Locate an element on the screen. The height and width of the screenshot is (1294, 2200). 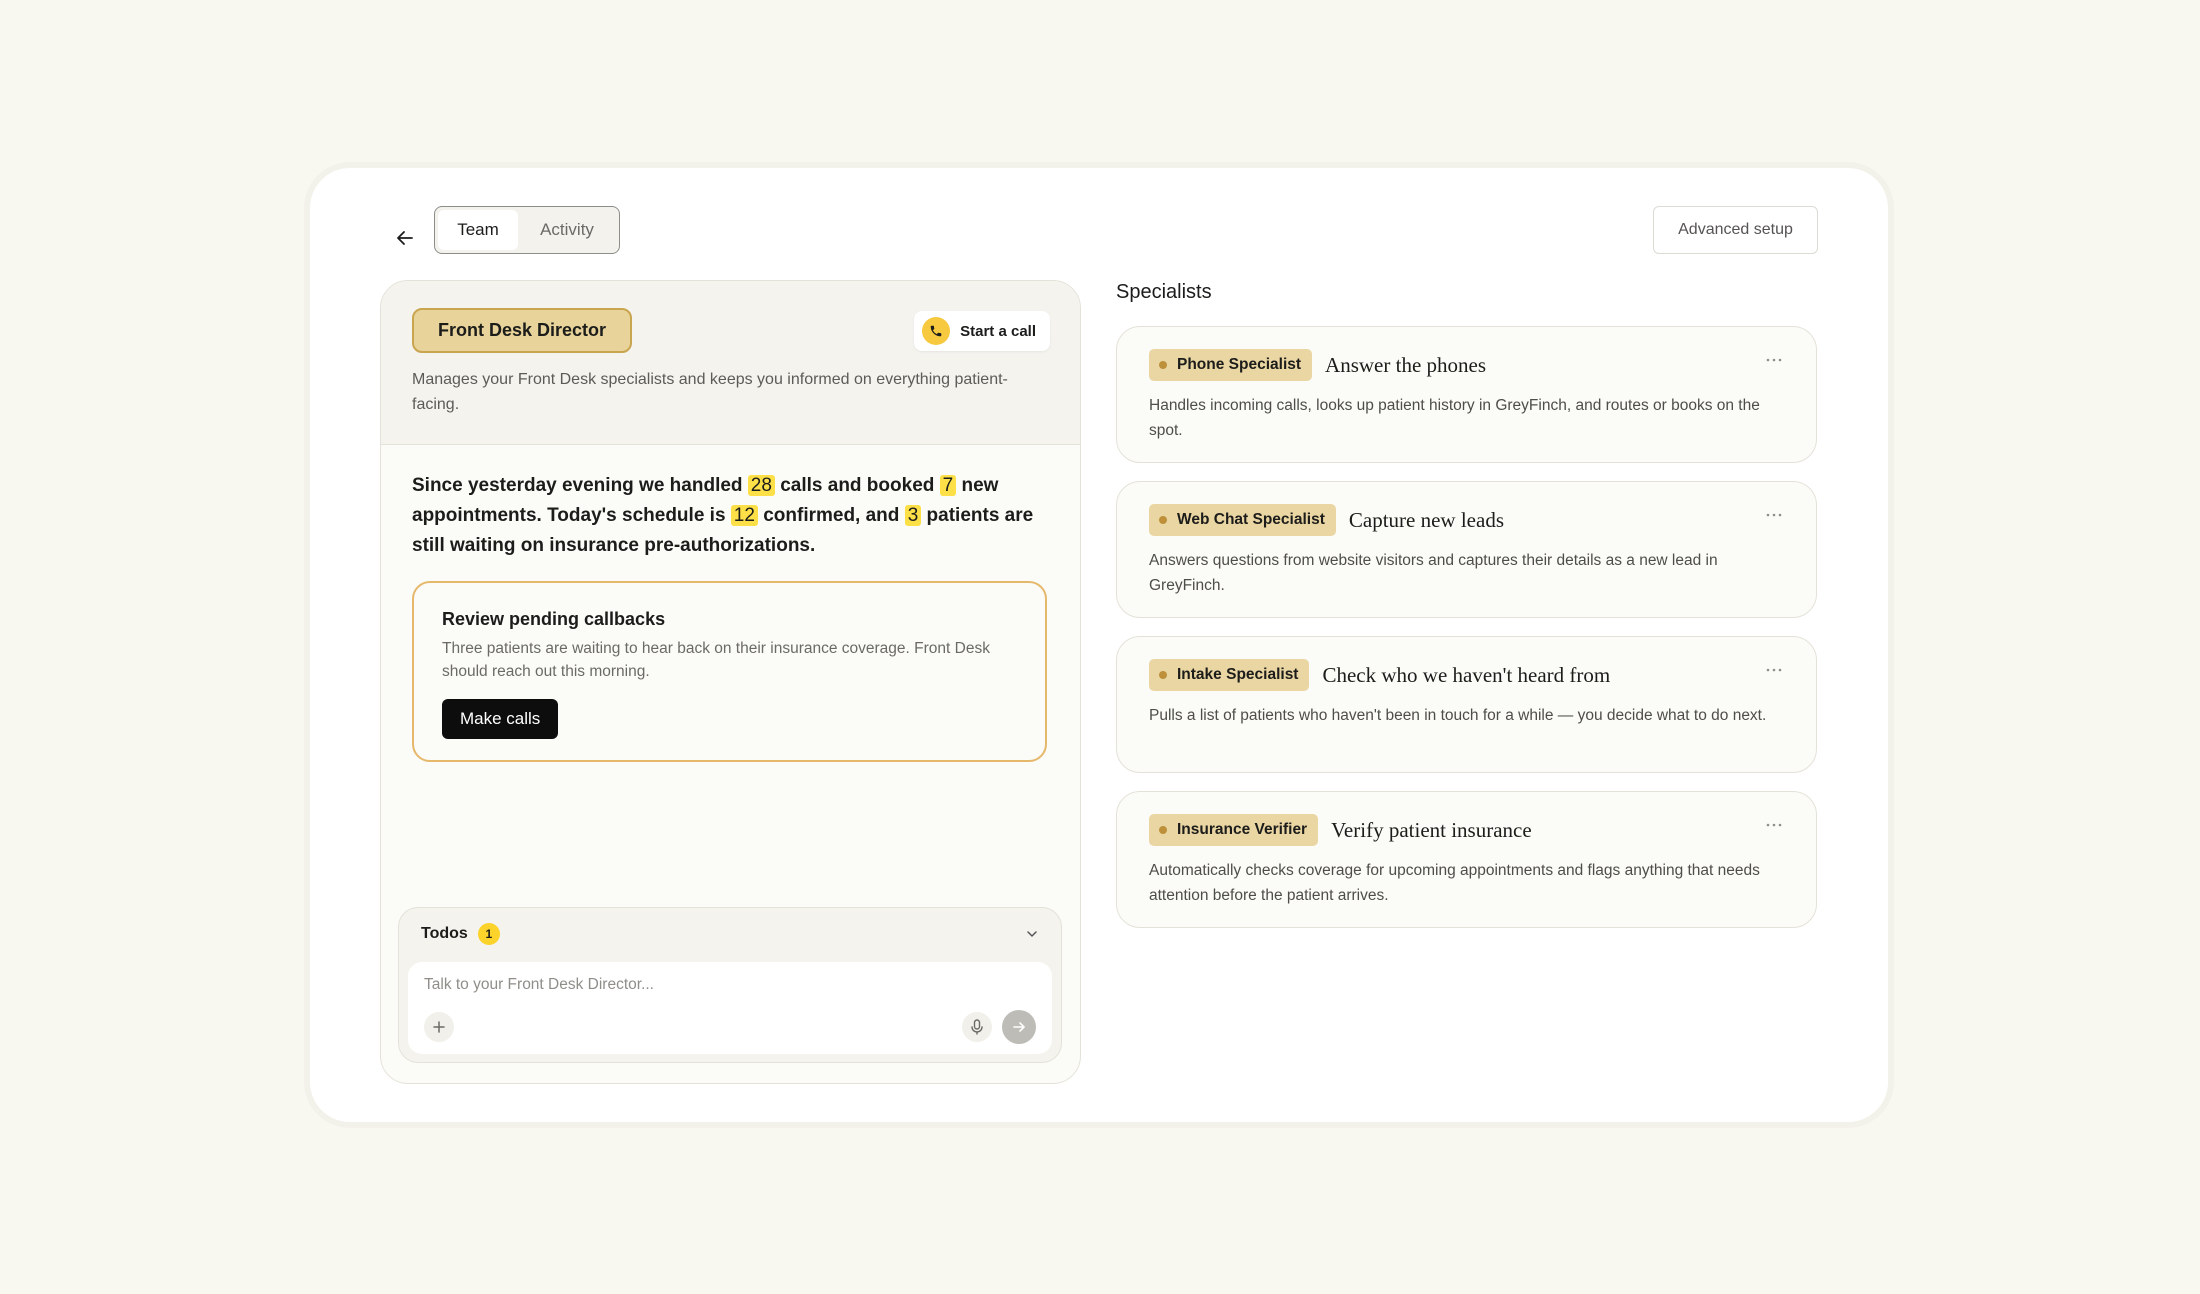
specialists-title: Specialists is located at coordinates (1164, 292).